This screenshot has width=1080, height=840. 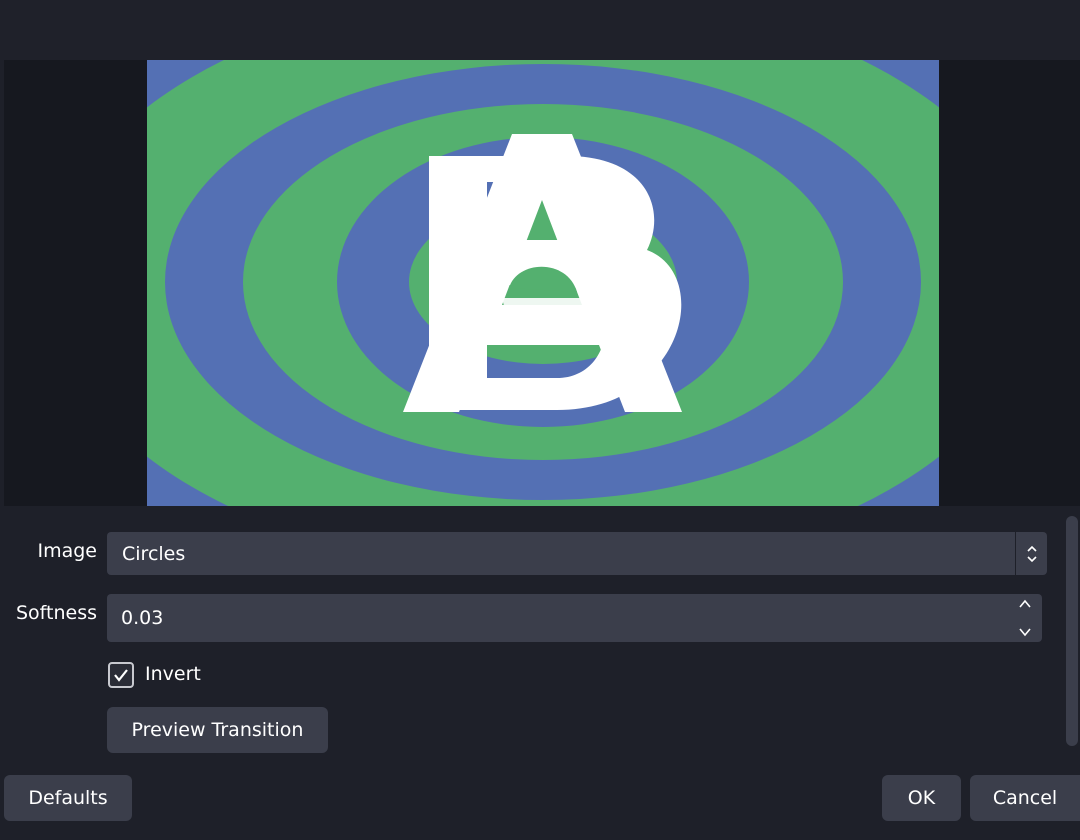 What do you see at coordinates (217, 730) in the screenshot?
I see `preview-transition-button: Preview Transition` at bounding box center [217, 730].